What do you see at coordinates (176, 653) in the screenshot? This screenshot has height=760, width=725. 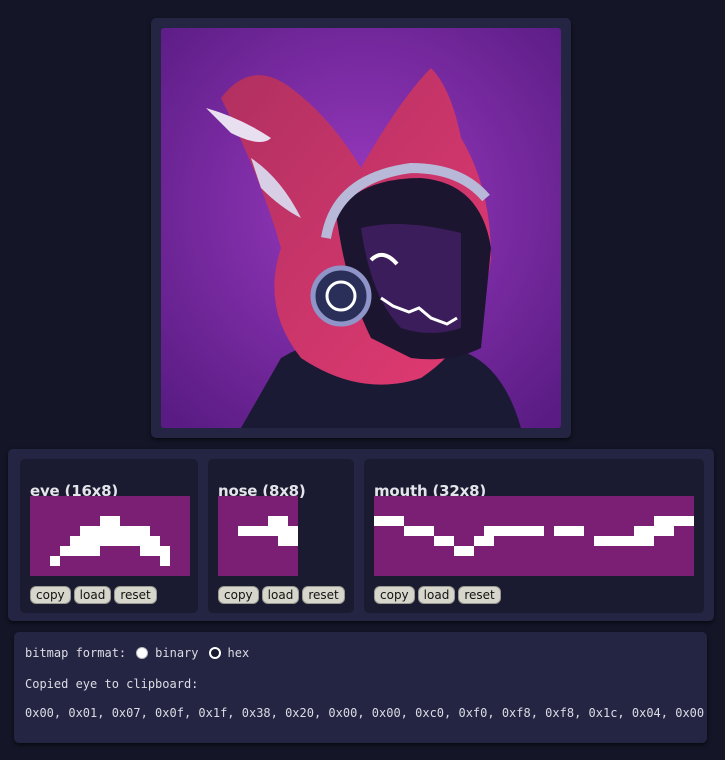 I see `binary-radio-label: binary` at bounding box center [176, 653].